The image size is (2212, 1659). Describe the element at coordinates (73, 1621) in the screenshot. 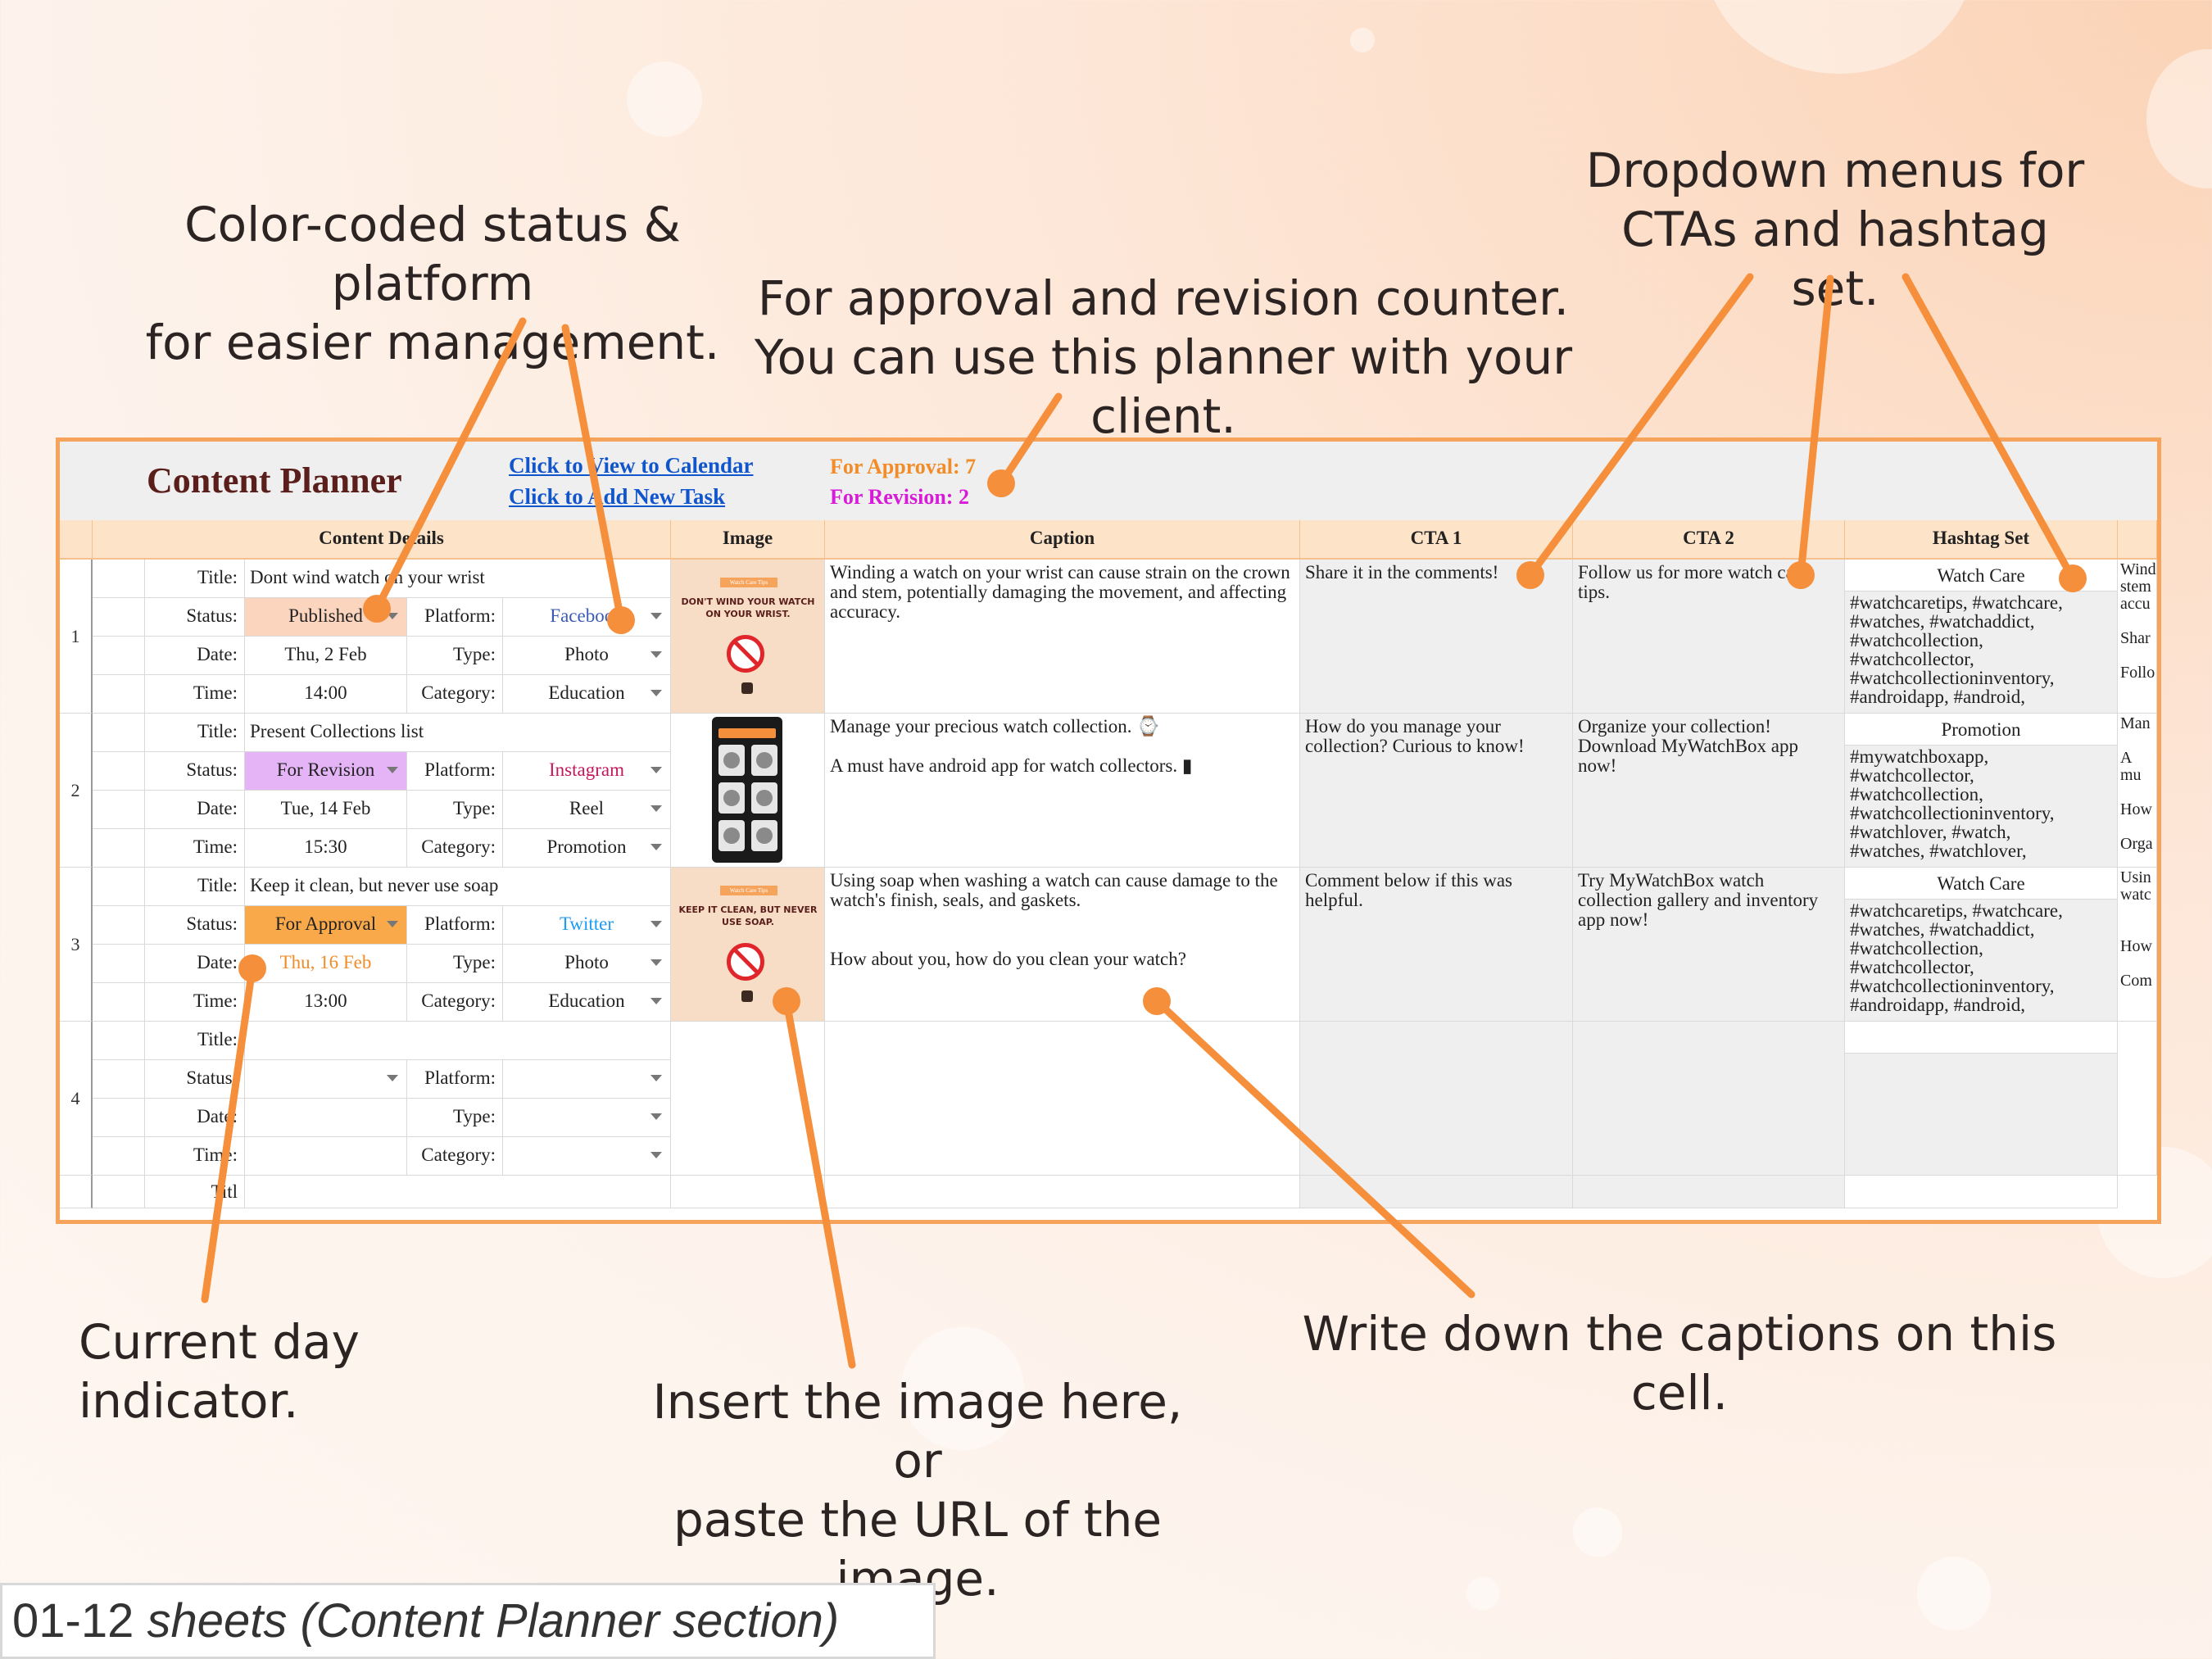

I see `badge-prefix: 01-12` at that location.